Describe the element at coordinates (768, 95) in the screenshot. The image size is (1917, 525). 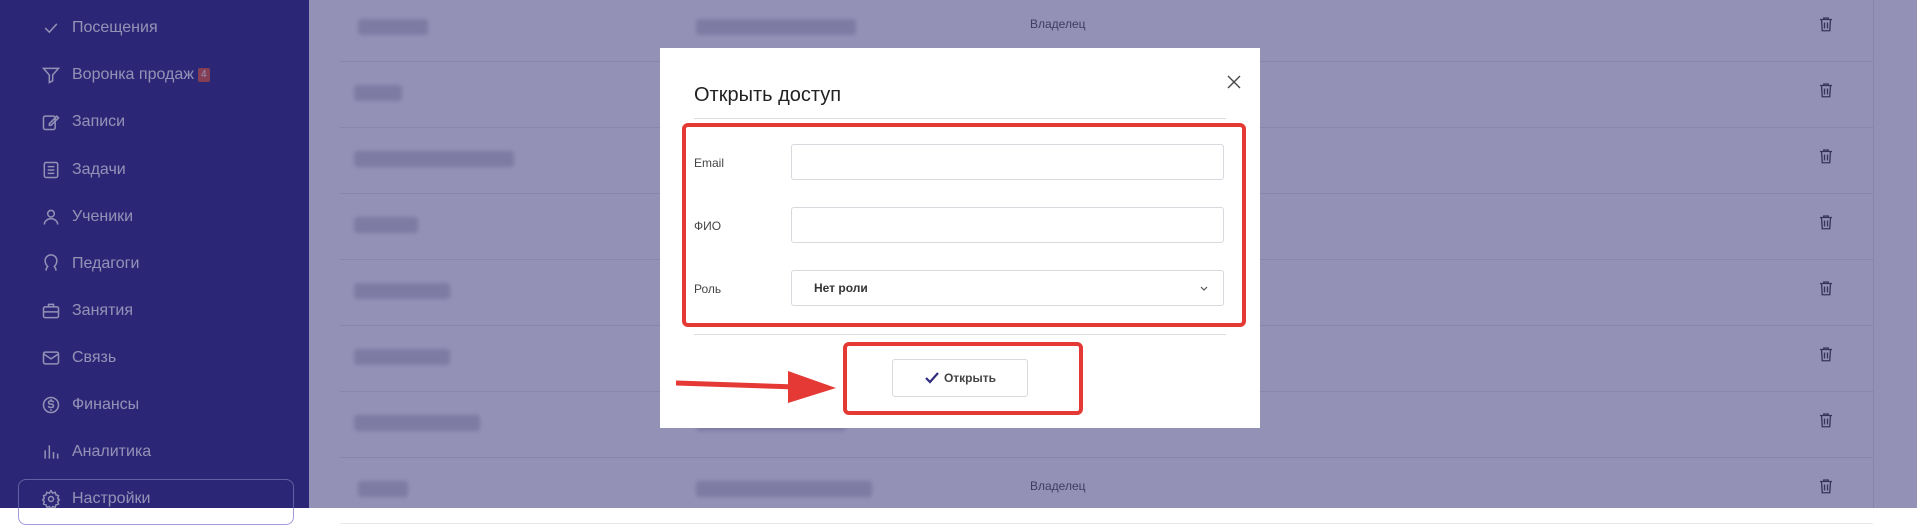
I see `modal-title: Открыть доступ` at that location.